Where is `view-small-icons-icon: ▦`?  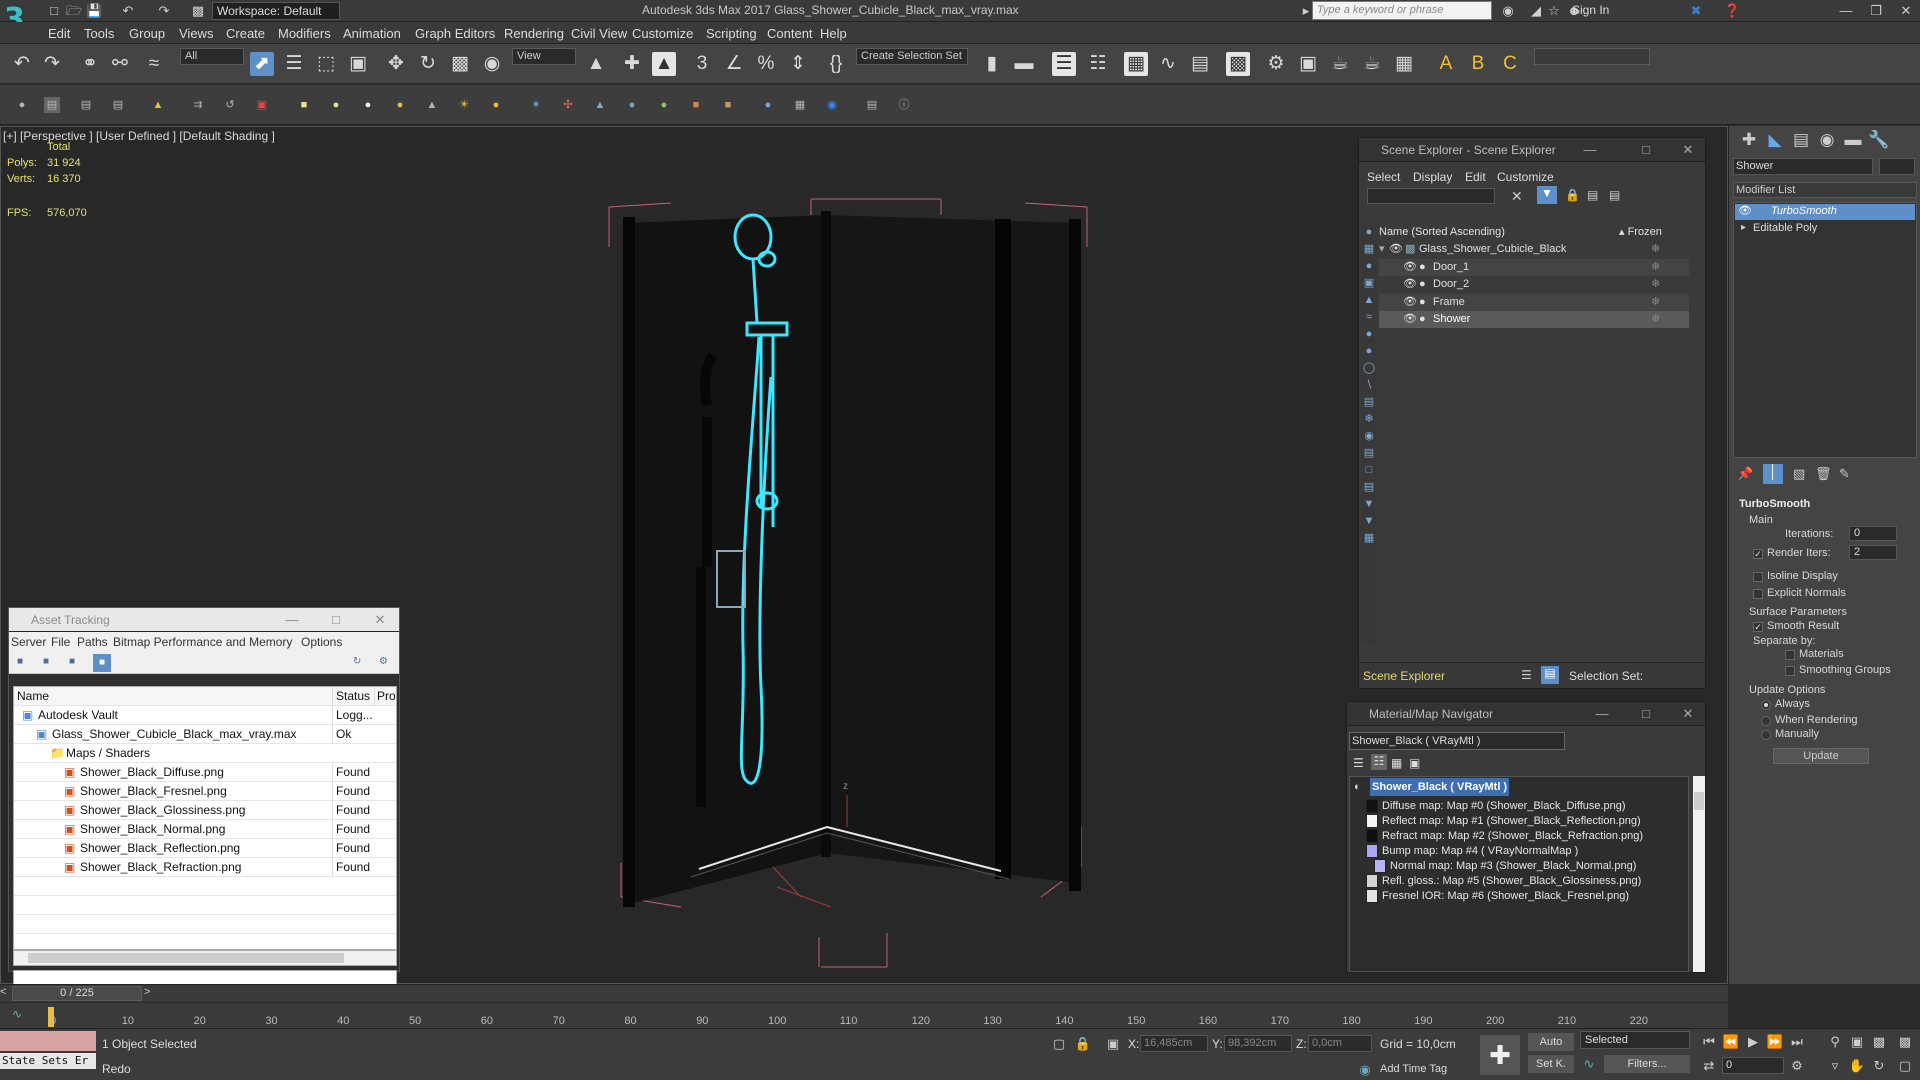
view-small-icons-icon: ▦ is located at coordinates (1396, 763).